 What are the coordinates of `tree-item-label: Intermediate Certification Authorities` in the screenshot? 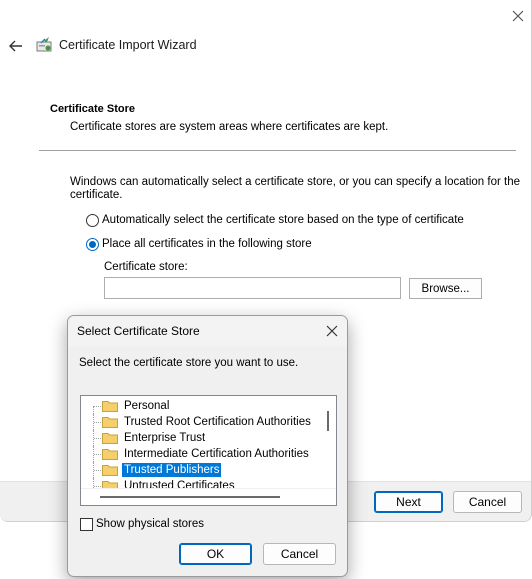 It's located at (216, 454).